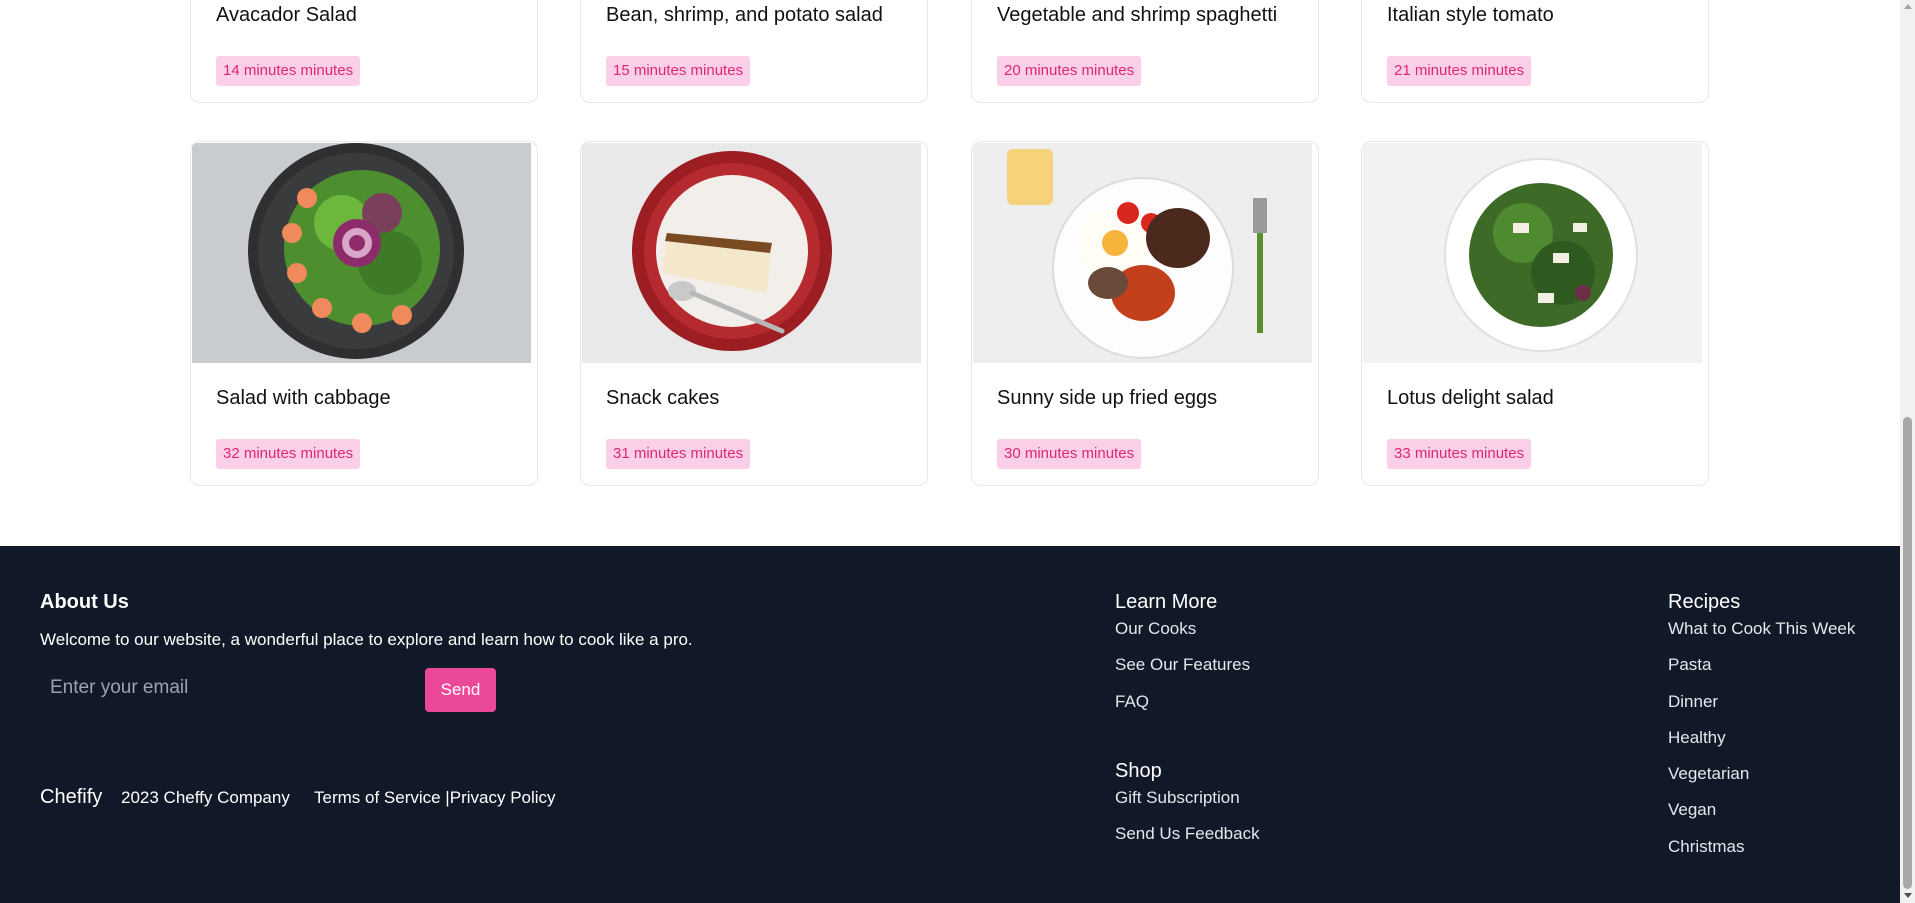 The image size is (1915, 903). I want to click on about-us-heading: About Us, so click(84, 602).